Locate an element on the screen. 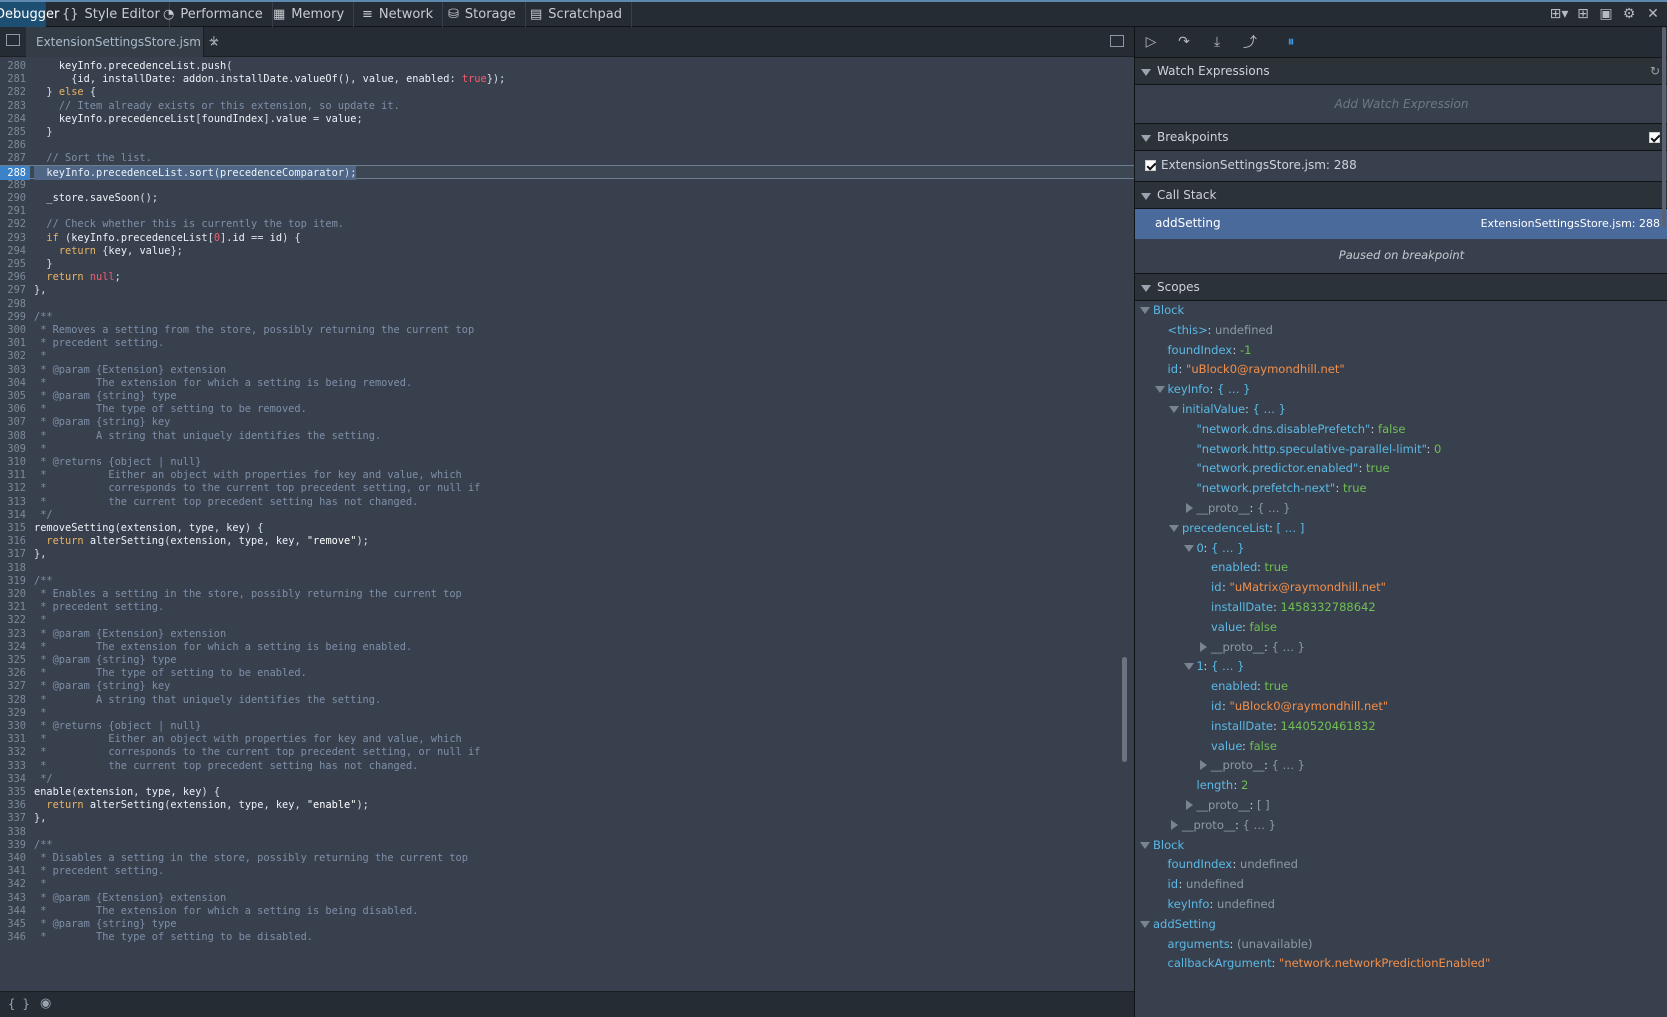  dock-layout-icon: ⊞▾ is located at coordinates (1559, 14).